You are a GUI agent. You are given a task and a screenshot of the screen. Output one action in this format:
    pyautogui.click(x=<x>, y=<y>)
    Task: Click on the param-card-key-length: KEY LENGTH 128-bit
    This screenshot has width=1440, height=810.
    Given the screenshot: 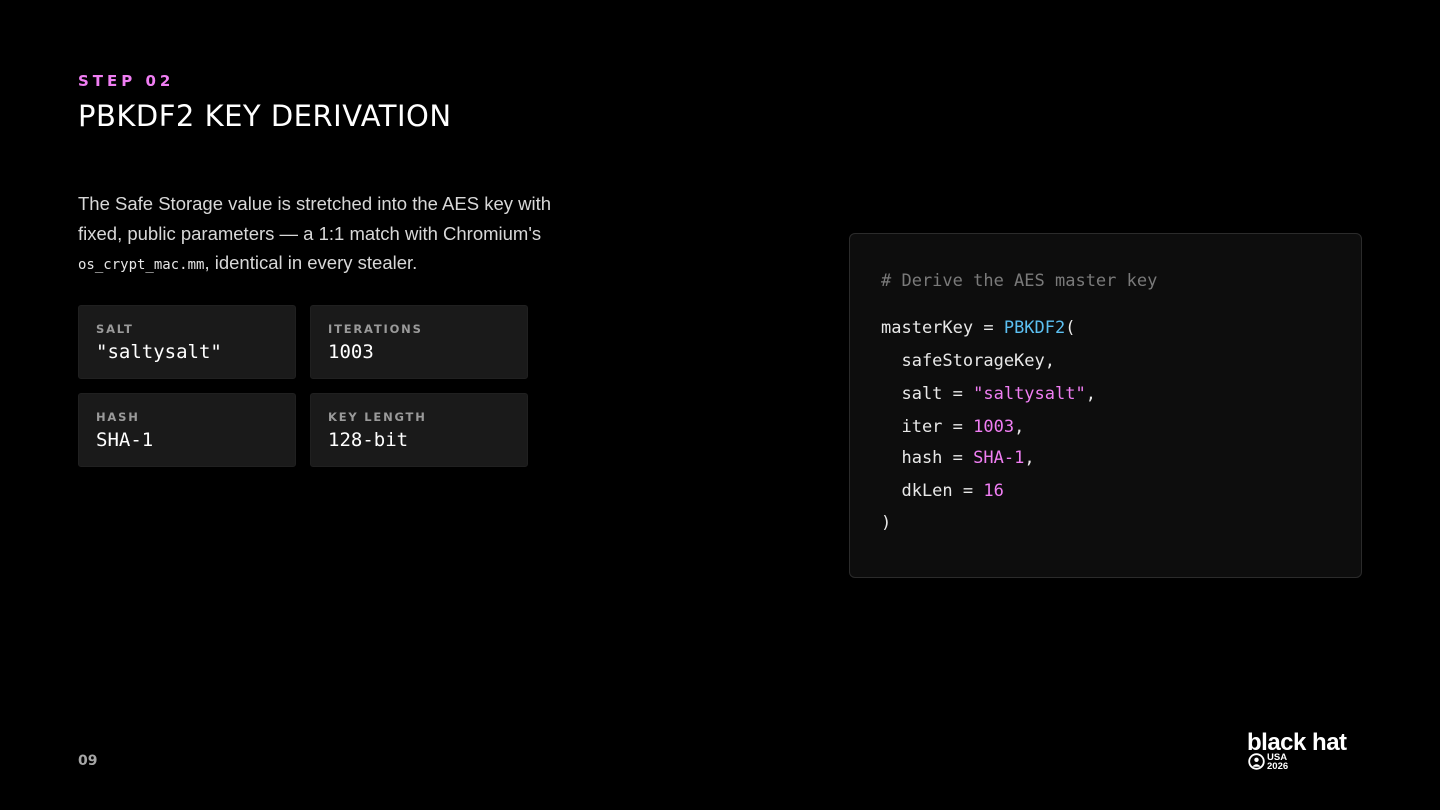 What is the action you would take?
    pyautogui.click(x=419, y=430)
    